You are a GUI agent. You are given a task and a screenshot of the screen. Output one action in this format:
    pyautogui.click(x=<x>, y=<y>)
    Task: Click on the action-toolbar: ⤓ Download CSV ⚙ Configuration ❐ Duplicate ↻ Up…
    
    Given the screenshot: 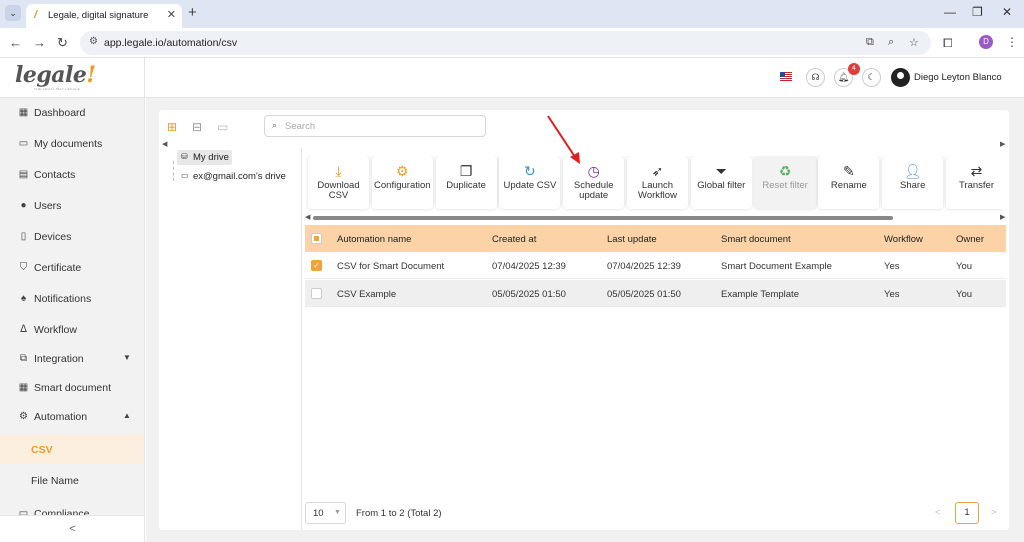 What is the action you would take?
    pyautogui.click(x=654, y=184)
    